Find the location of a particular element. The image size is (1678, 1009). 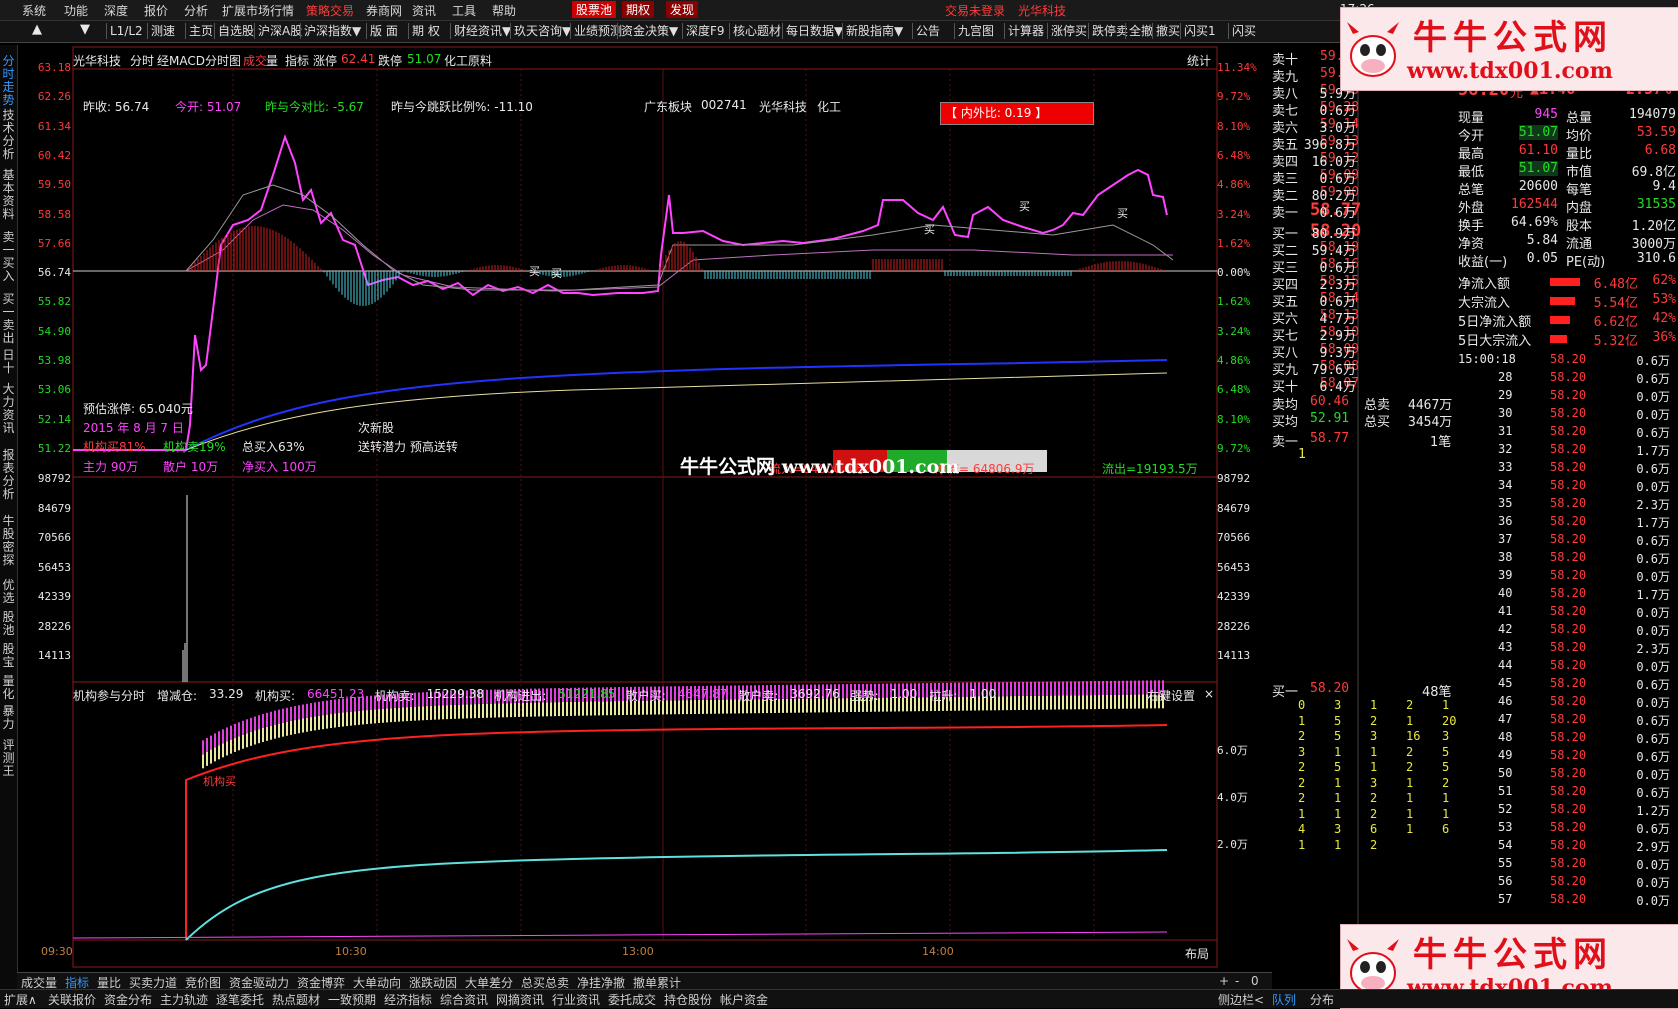

function-tab-6: 一致预期 is located at coordinates (352, 999).